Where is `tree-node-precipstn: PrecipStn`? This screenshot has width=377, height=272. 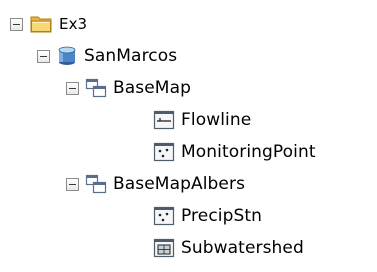
tree-node-precipstn: PrecipStn is located at coordinates (207, 216).